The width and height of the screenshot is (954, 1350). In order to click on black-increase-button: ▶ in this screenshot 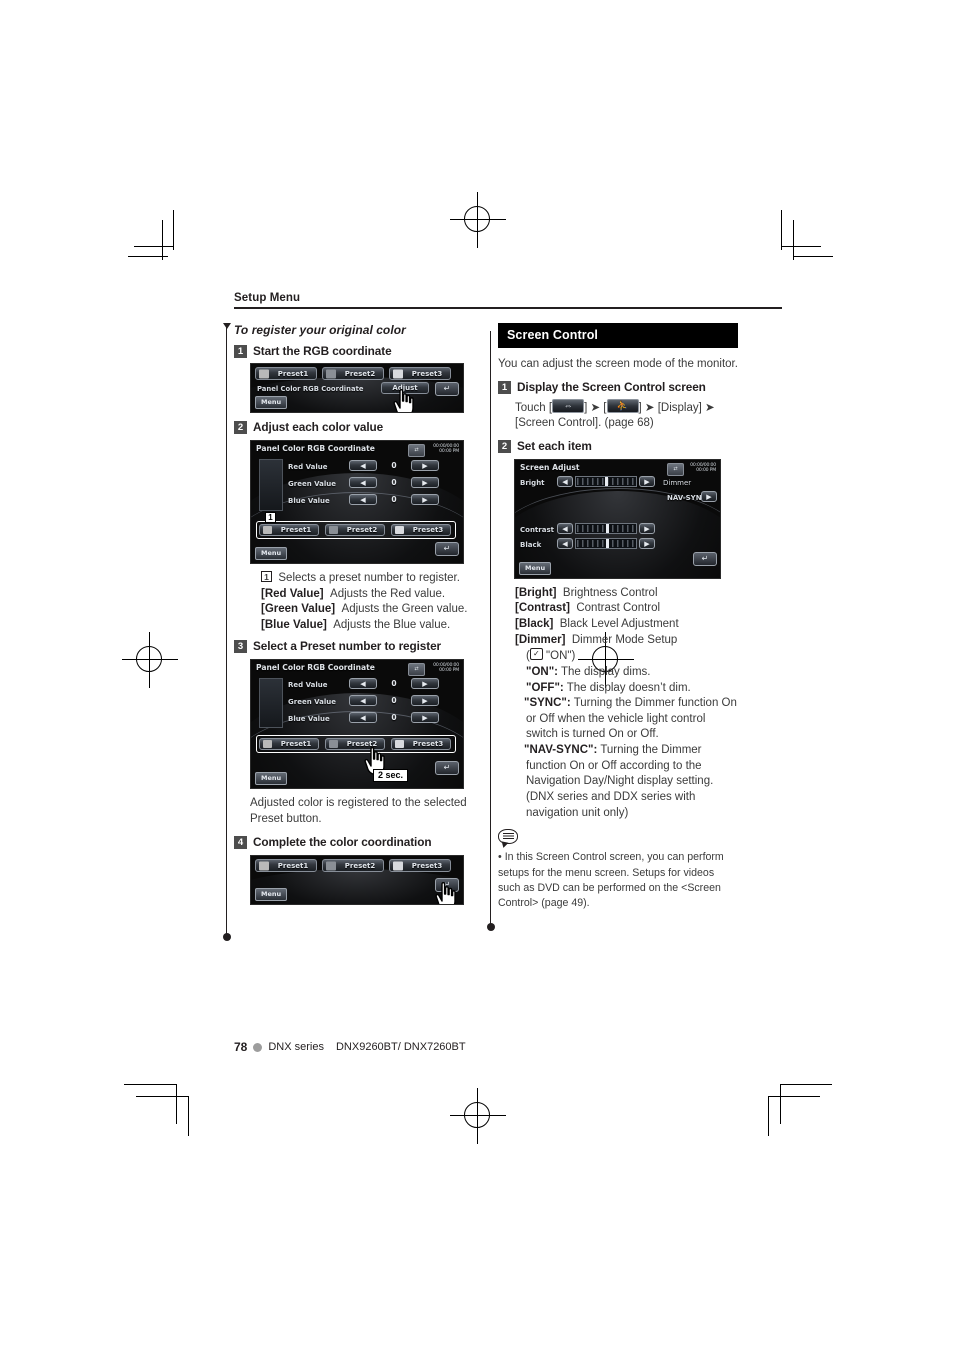, I will do `click(647, 543)`.